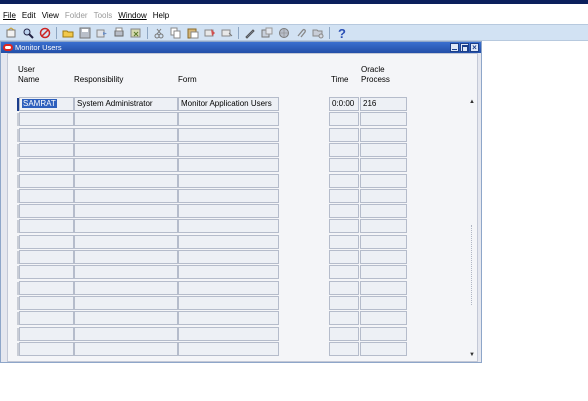 The height and width of the screenshot is (401, 588). Describe the element at coordinates (464, 47) in the screenshot. I see `maximize-icon` at that location.